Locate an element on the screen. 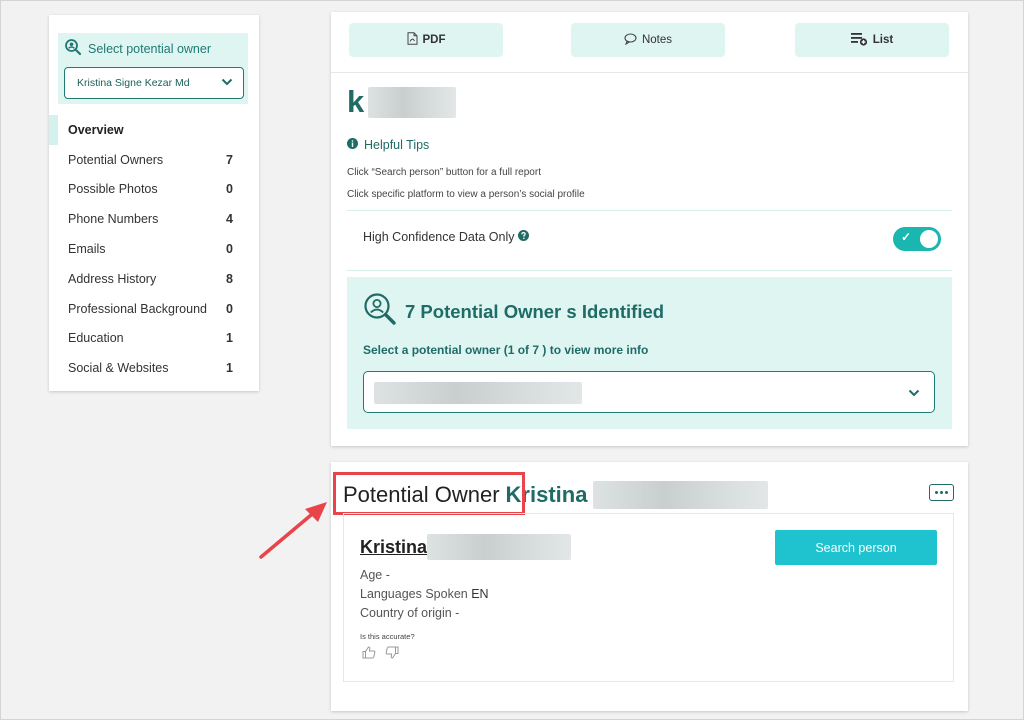  owners-identified-title: 7 Potential Owner s Identified is located at coordinates (535, 311).